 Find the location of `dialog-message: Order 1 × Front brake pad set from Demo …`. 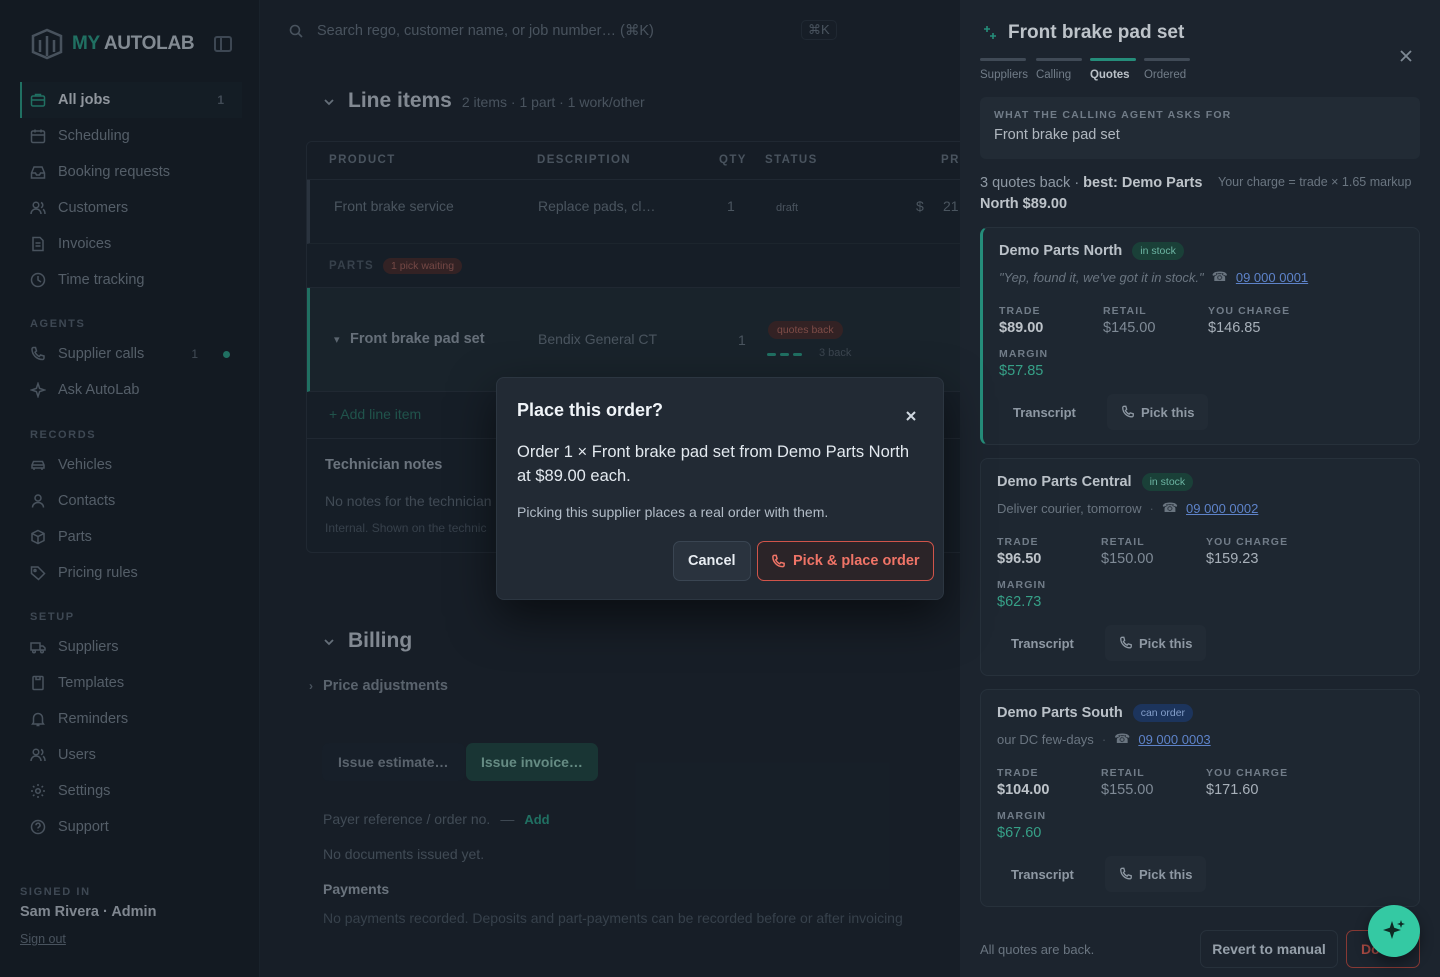

dialog-message: Order 1 × Front brake pad set from Demo … is located at coordinates (713, 464).